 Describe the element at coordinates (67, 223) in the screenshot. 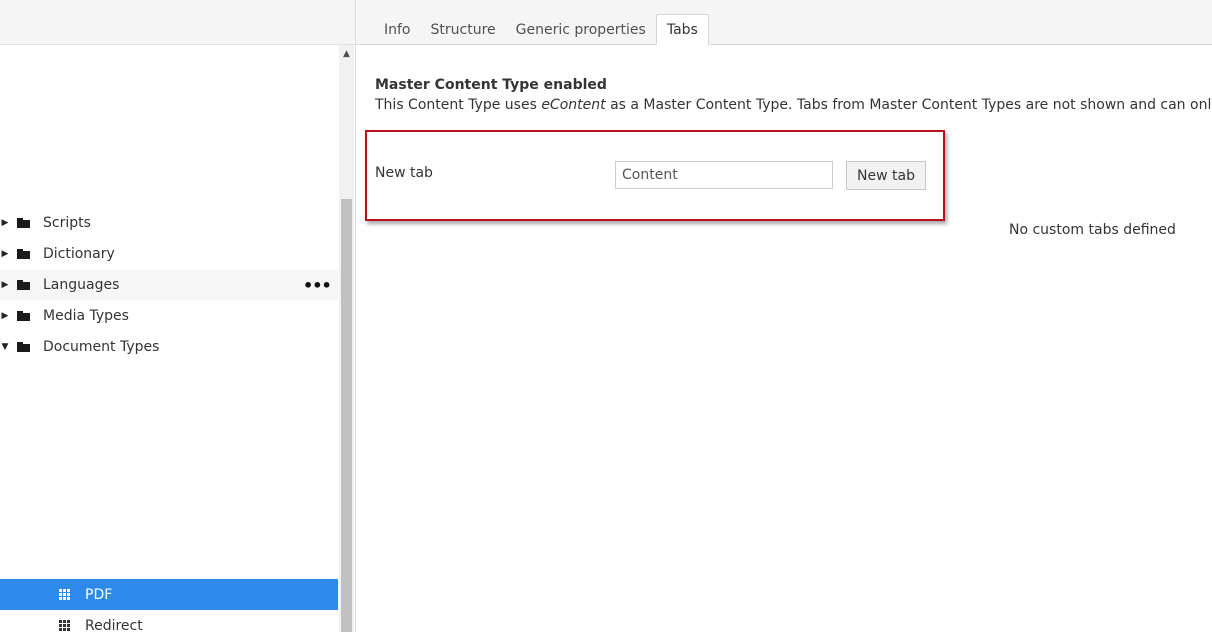

I see `tree-item-label: Scripts` at that location.